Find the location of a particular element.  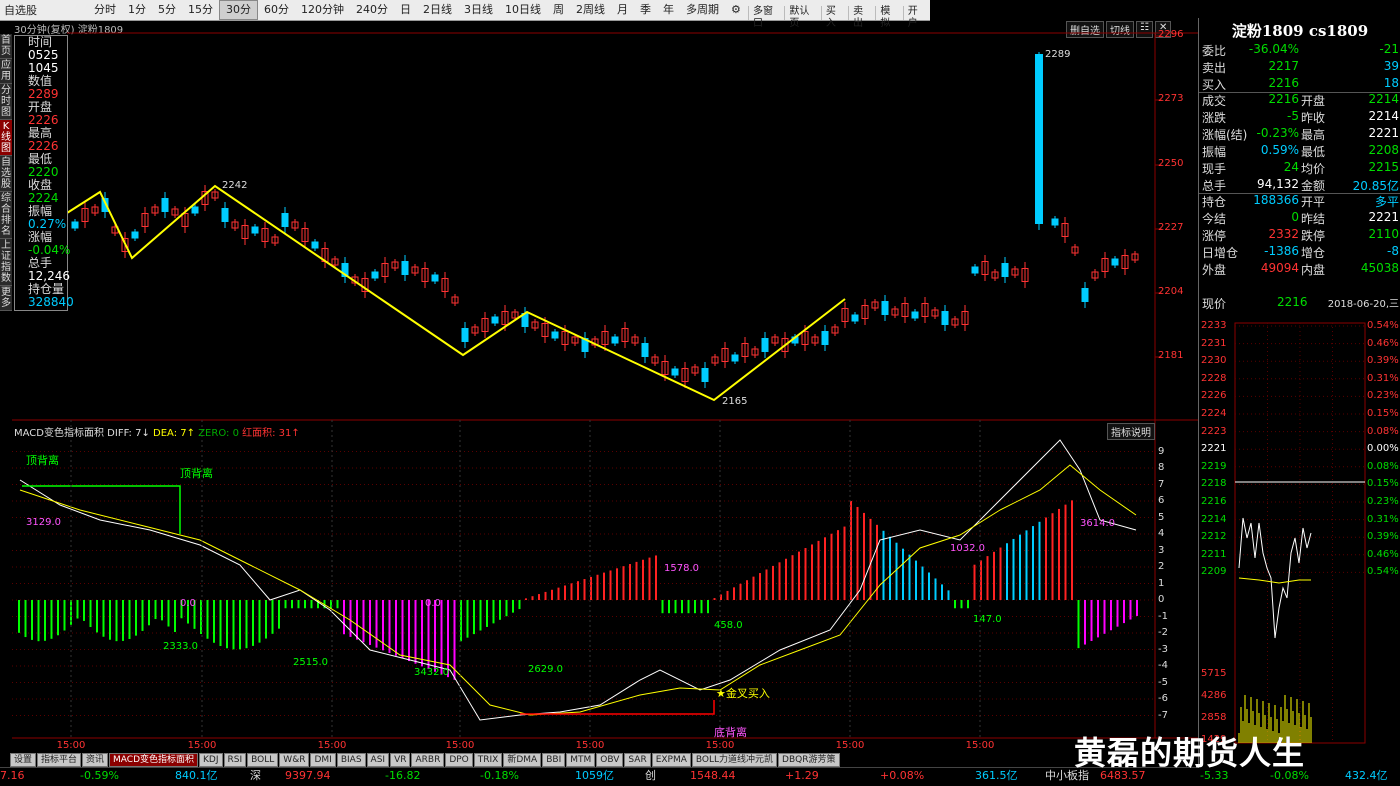

indicator-tab-17: MTM is located at coordinates (581, 760).